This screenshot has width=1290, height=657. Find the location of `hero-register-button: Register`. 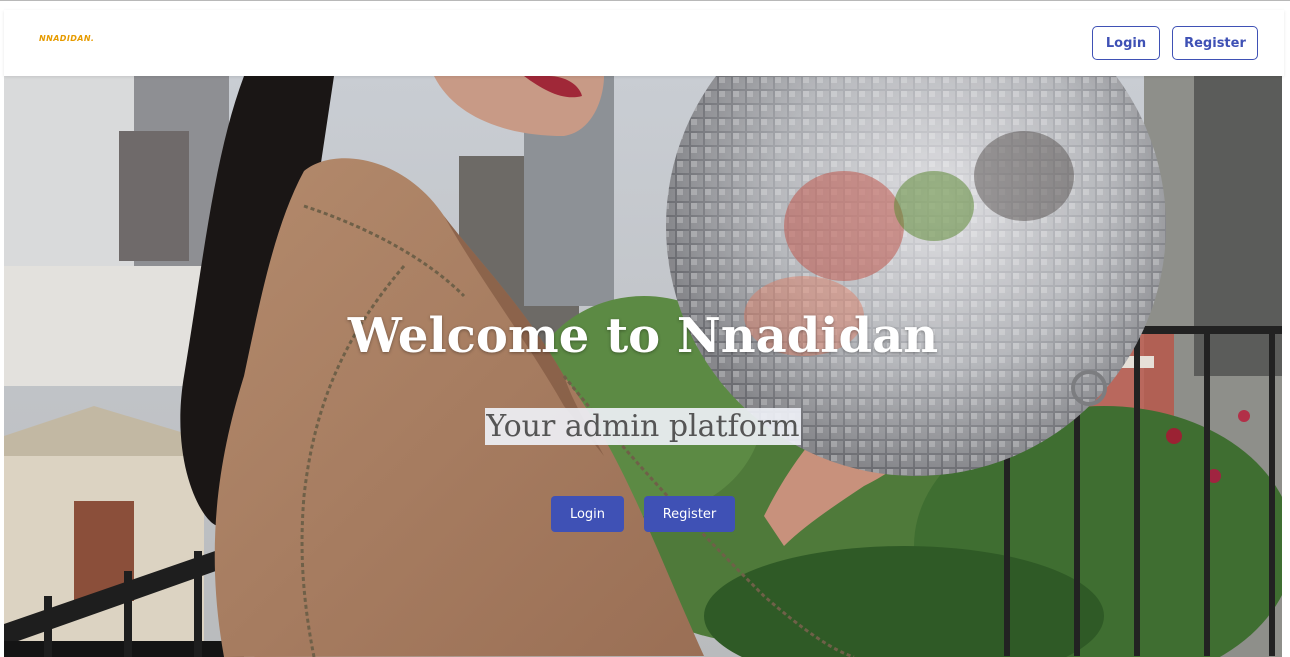

hero-register-button: Register is located at coordinates (689, 514).